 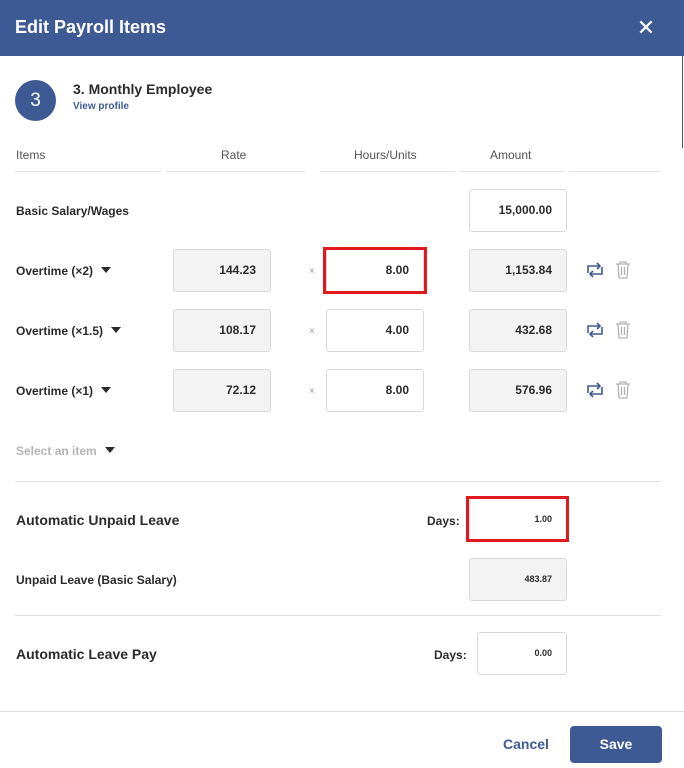 I want to click on unpaid-leave-days-label: Days:, so click(x=443, y=521).